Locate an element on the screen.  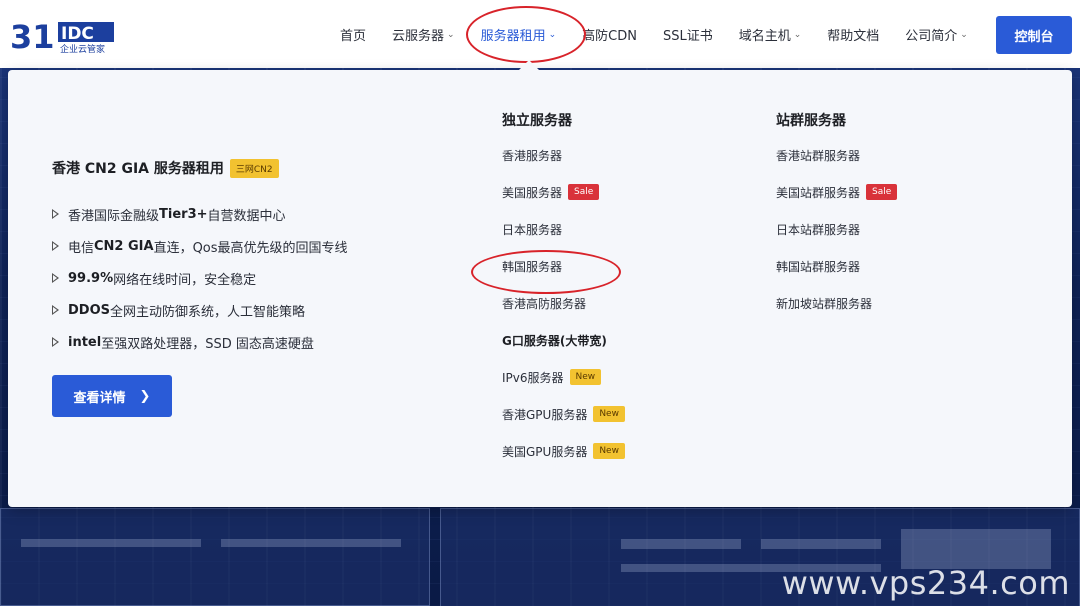
promo-title: 香港 CN2 GIA 服务器租用 三网CN2 is located at coordinates (165, 168).